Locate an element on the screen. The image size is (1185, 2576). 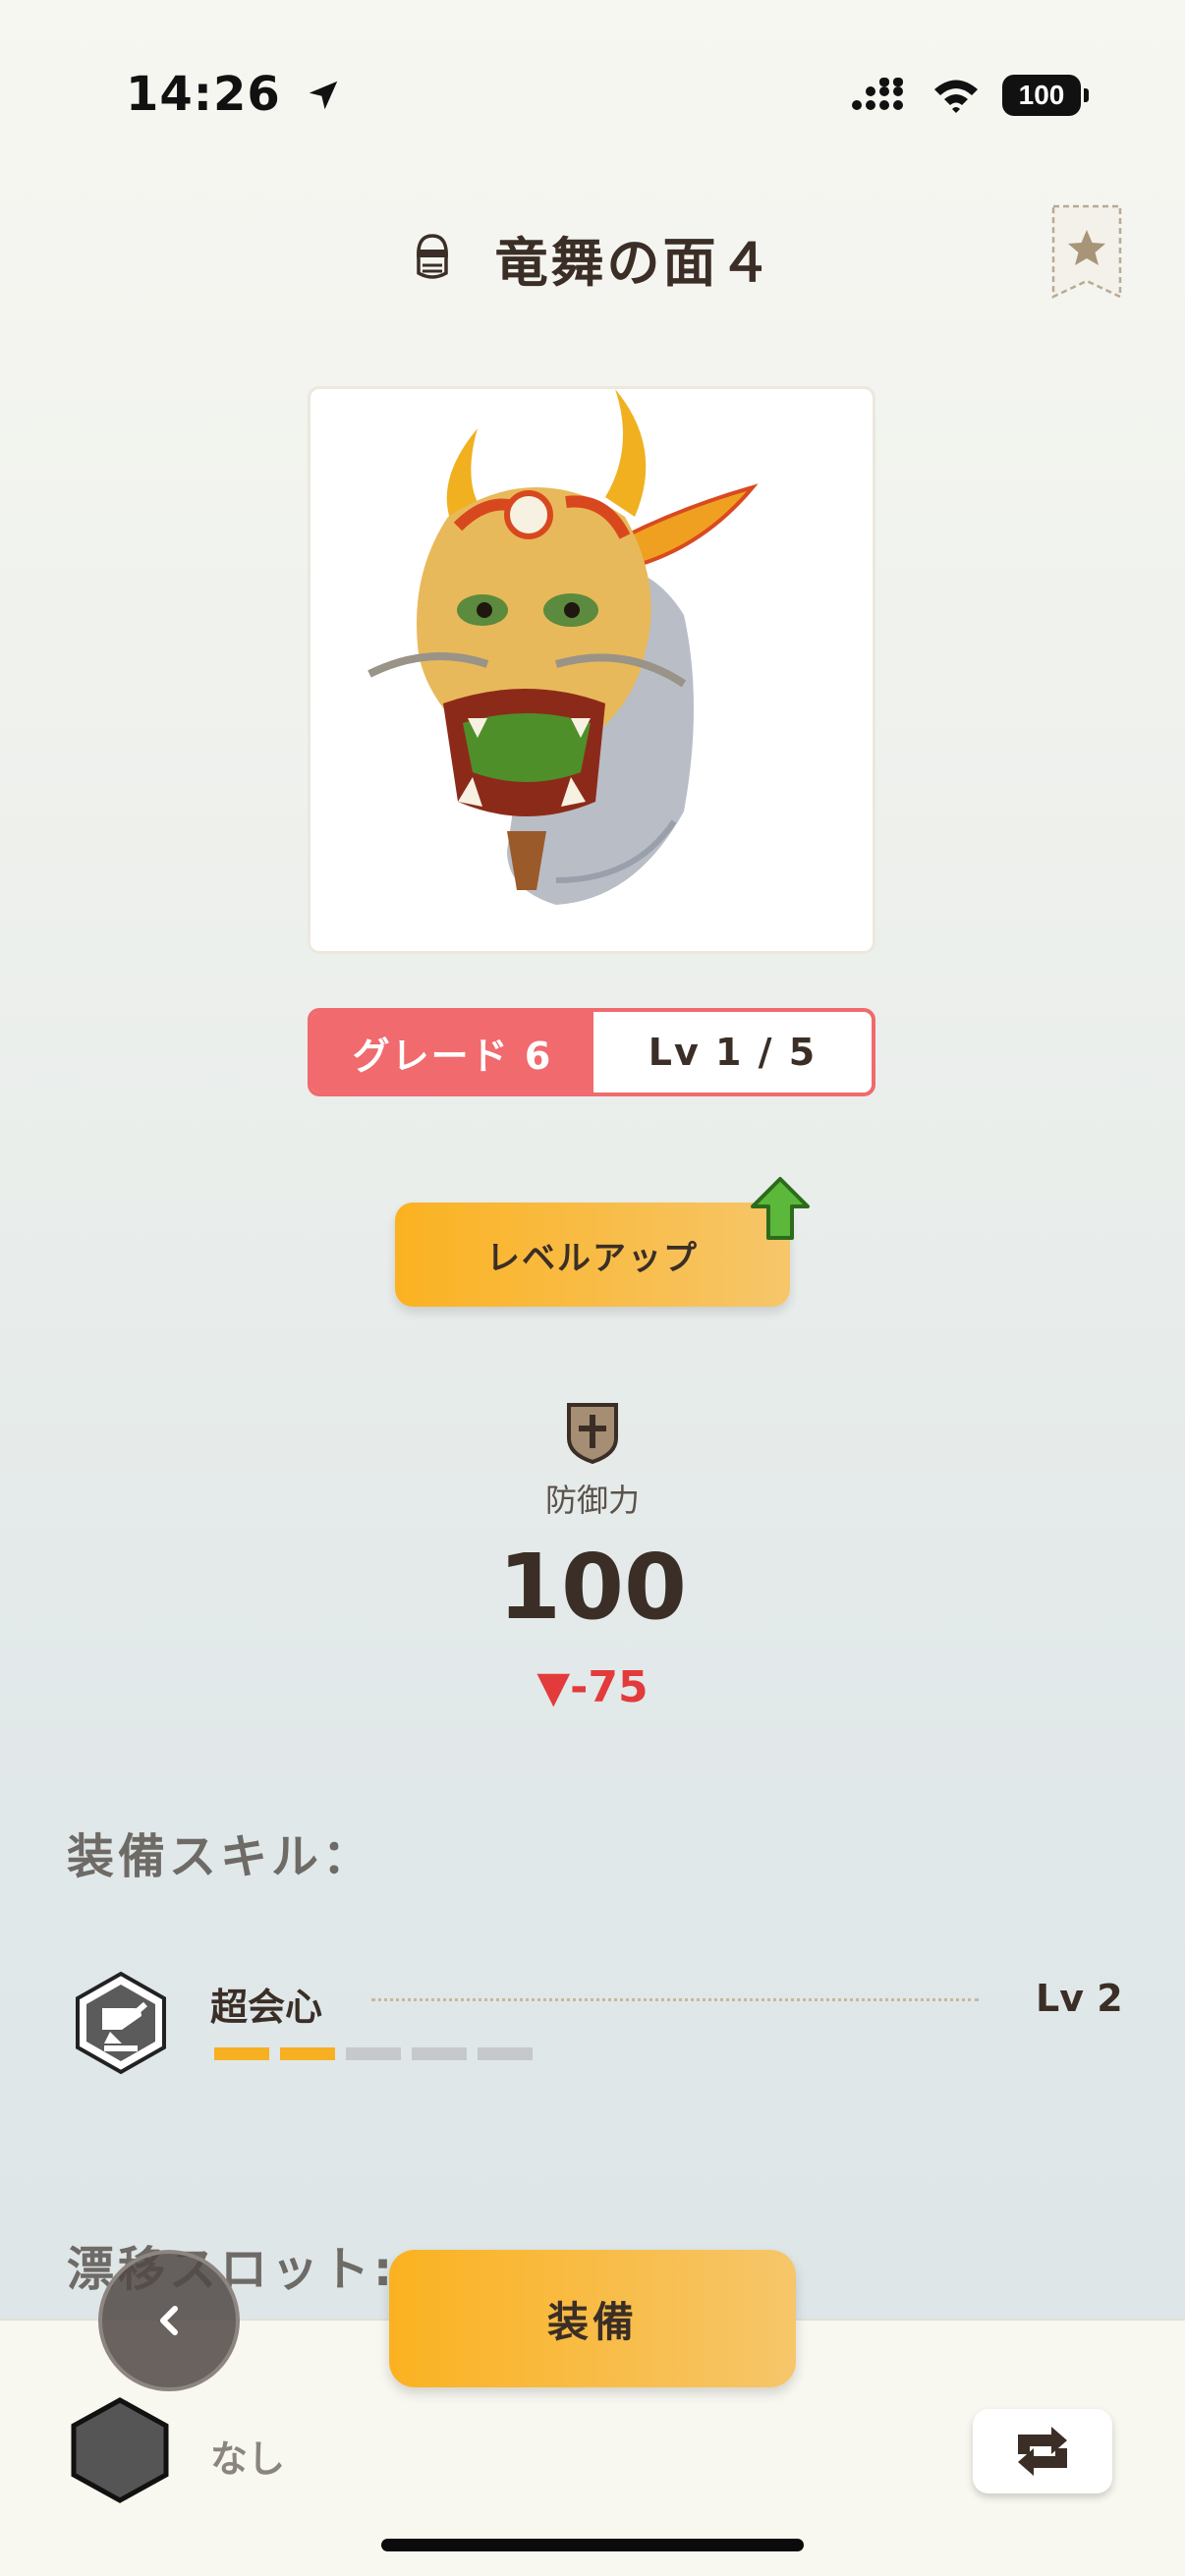
empty-slot-icon is located at coordinates (120, 2450).